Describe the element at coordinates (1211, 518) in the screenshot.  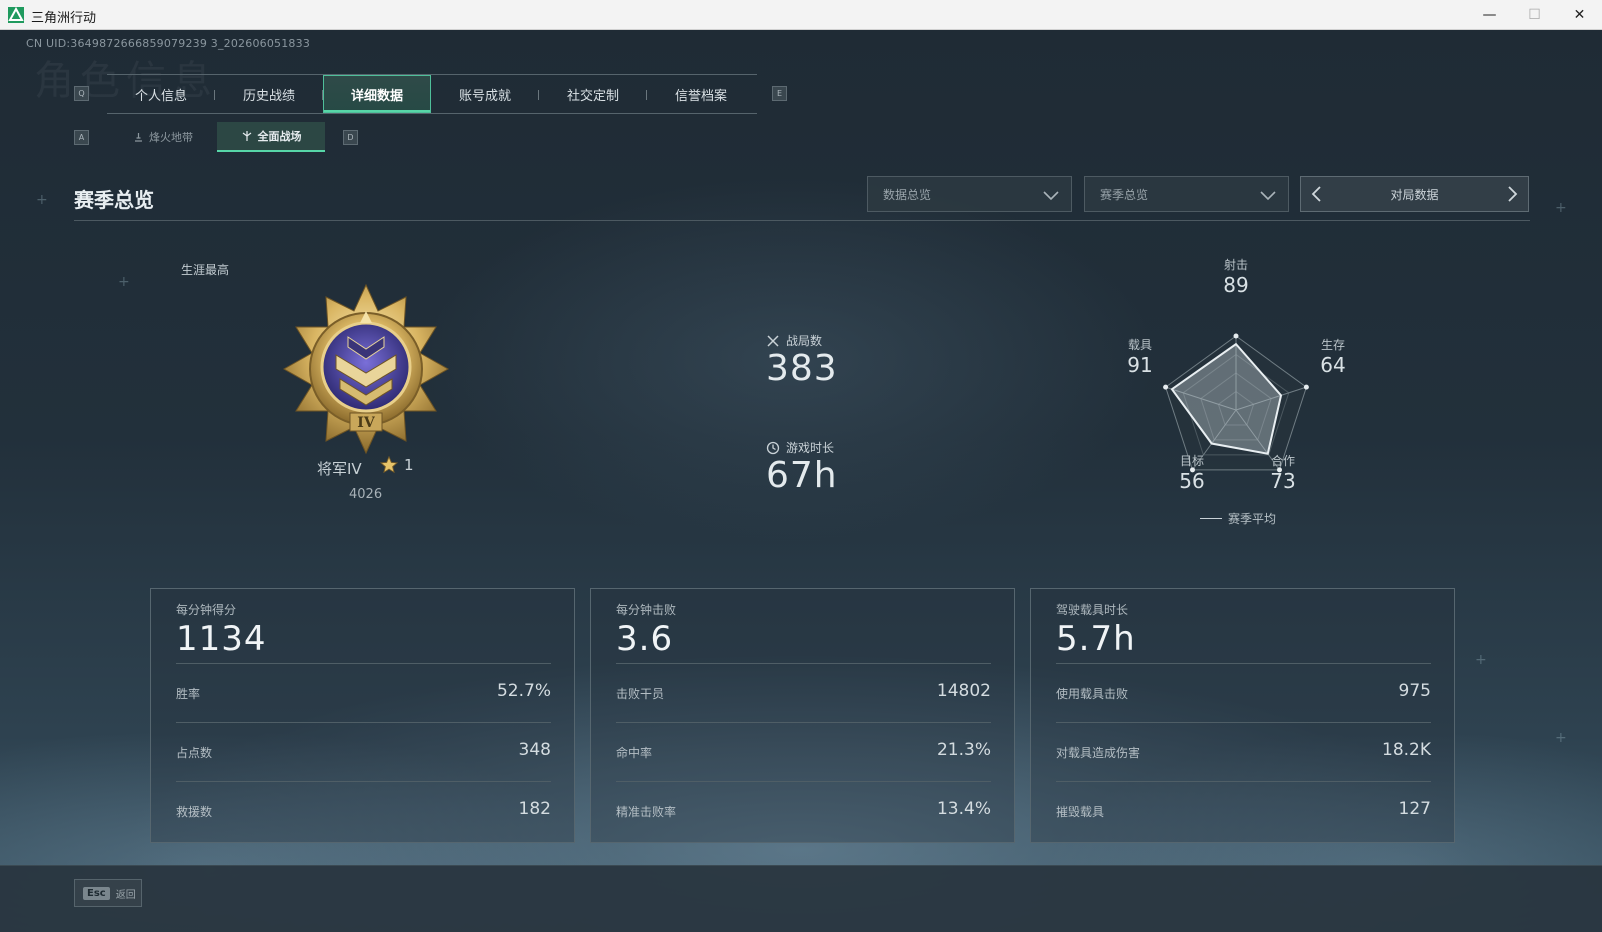
I see `legend-line` at that location.